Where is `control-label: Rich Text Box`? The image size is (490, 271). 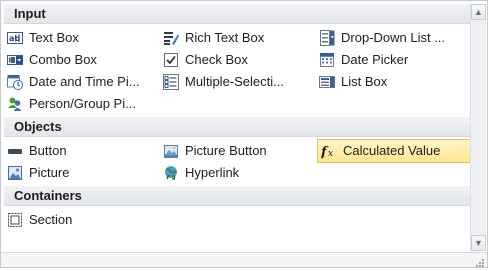
control-label: Rich Text Box is located at coordinates (225, 37).